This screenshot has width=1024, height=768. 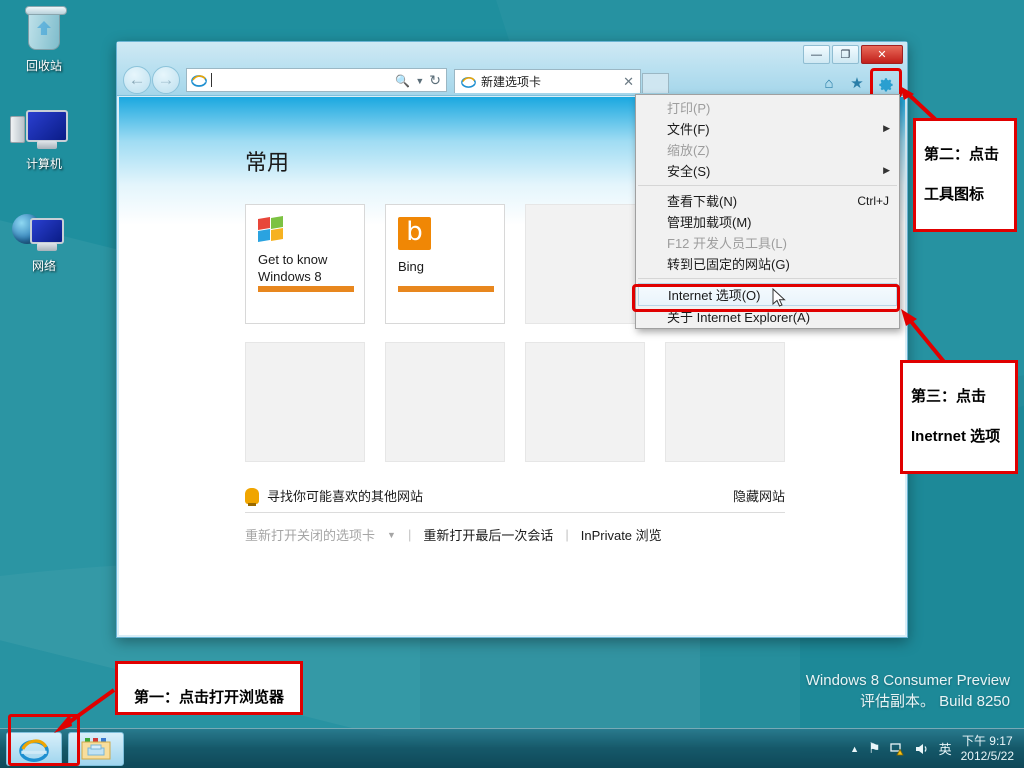 I want to click on menu-item-label: 打印(P), so click(x=689, y=108).